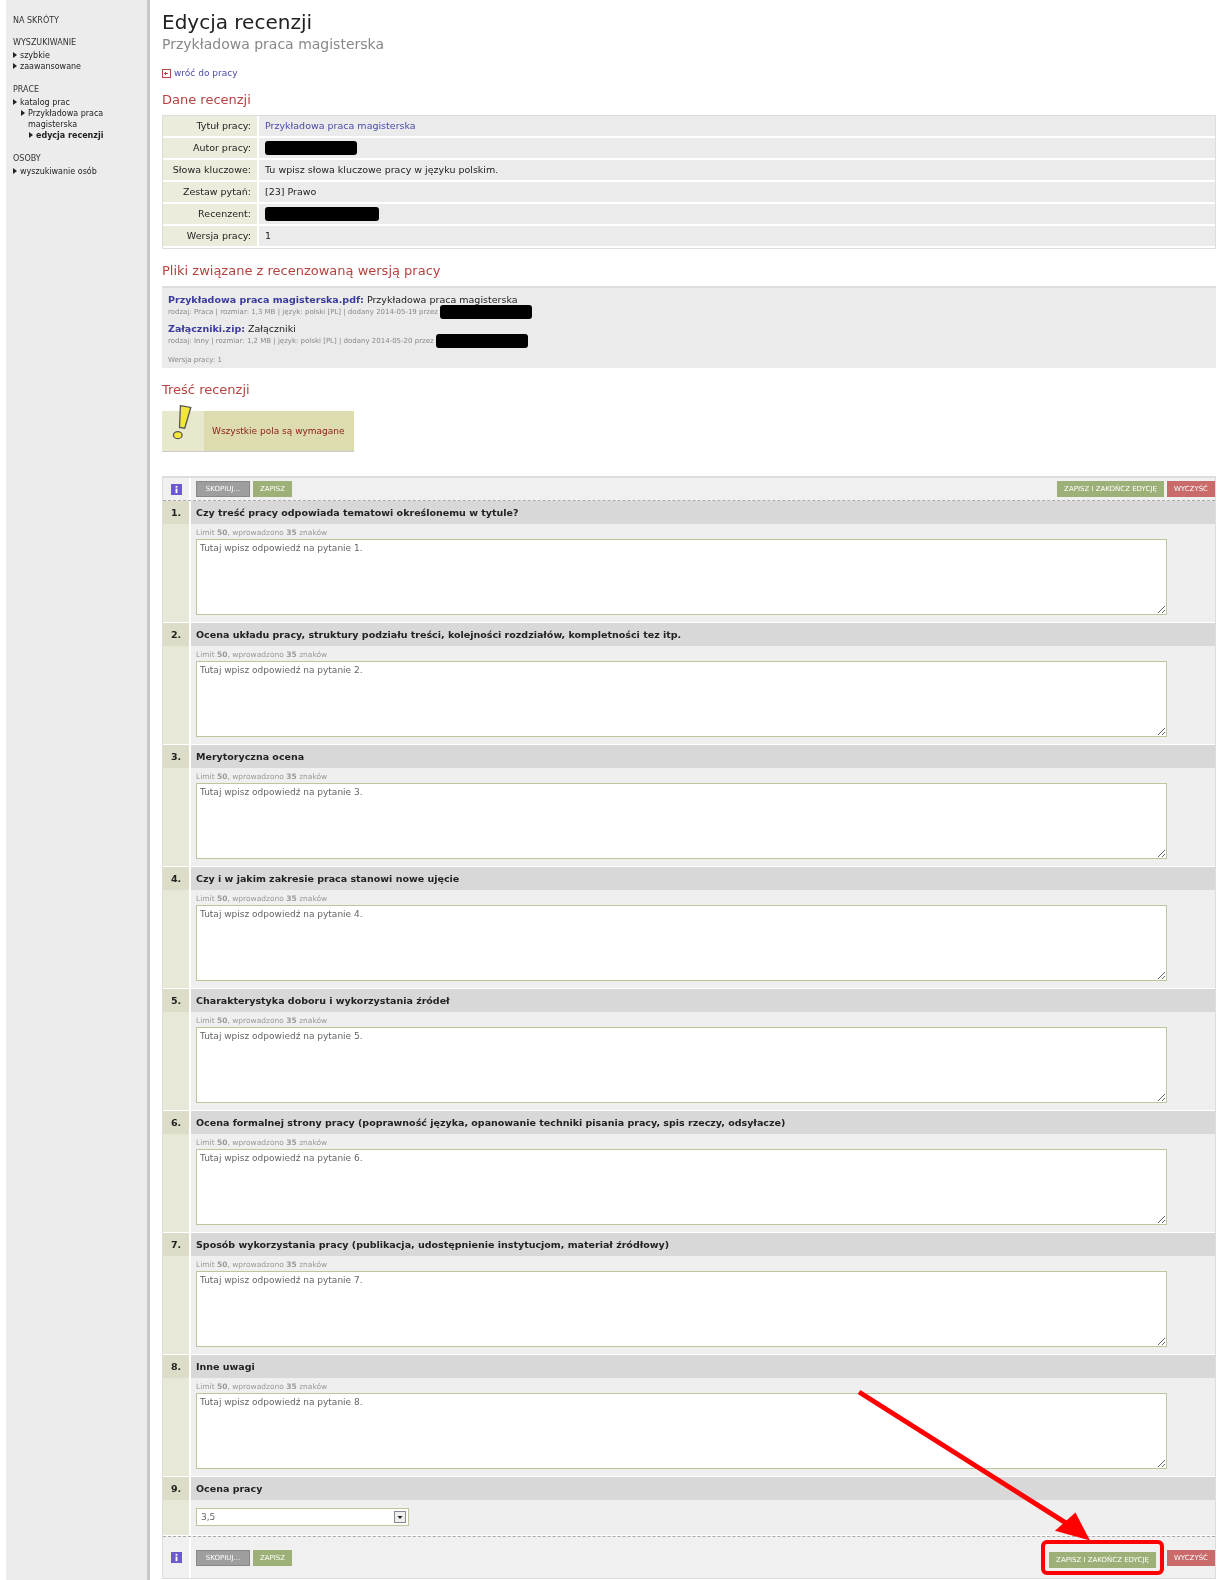 The width and height of the screenshot is (1224, 1580). What do you see at coordinates (206, 73) in the screenshot?
I see `back-link: wróć do pracy` at bounding box center [206, 73].